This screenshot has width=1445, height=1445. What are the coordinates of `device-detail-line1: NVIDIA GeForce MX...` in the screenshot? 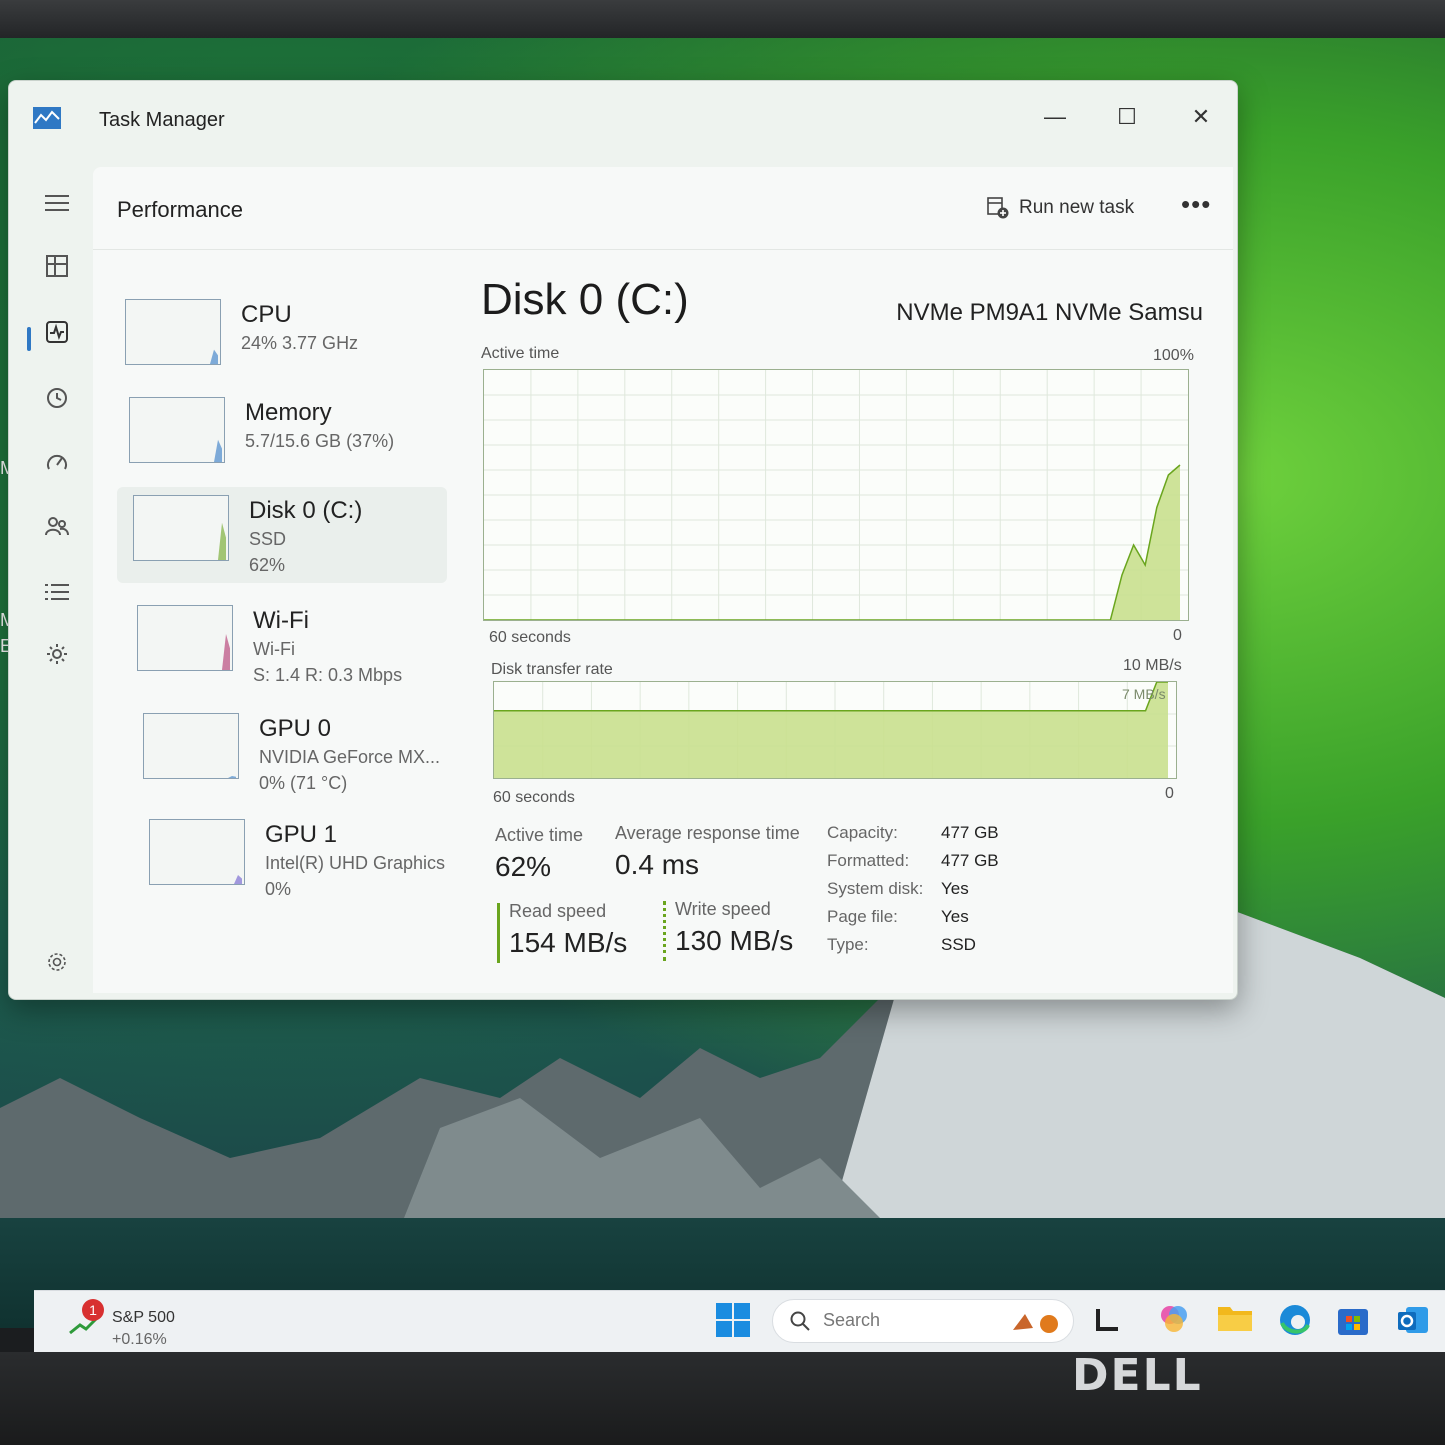 It's located at (350, 757).